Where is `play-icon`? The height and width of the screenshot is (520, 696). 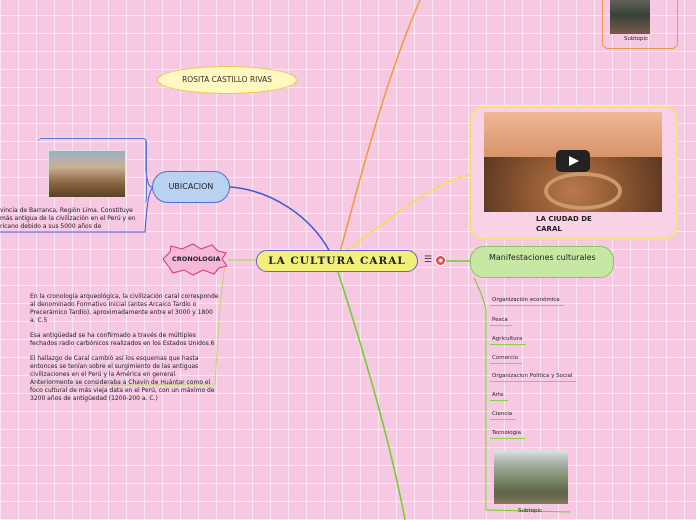
play-icon is located at coordinates (573, 161).